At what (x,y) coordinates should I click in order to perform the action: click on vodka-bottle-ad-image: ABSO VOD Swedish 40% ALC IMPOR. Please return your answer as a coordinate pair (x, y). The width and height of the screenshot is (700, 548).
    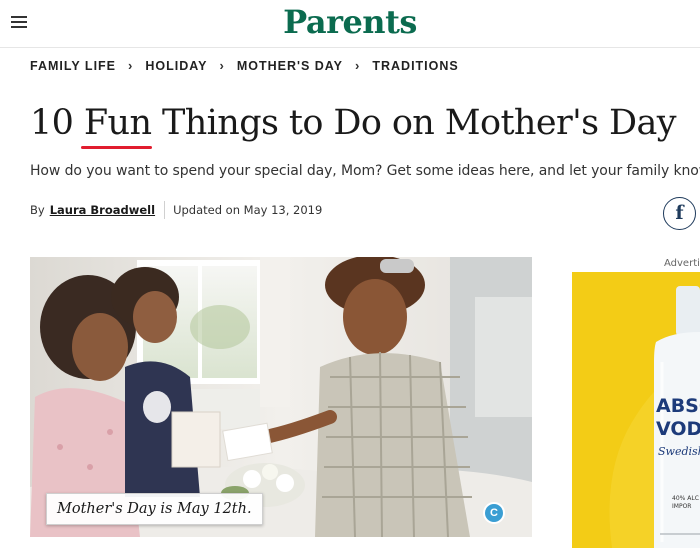
    Looking at the image, I should click on (636, 410).